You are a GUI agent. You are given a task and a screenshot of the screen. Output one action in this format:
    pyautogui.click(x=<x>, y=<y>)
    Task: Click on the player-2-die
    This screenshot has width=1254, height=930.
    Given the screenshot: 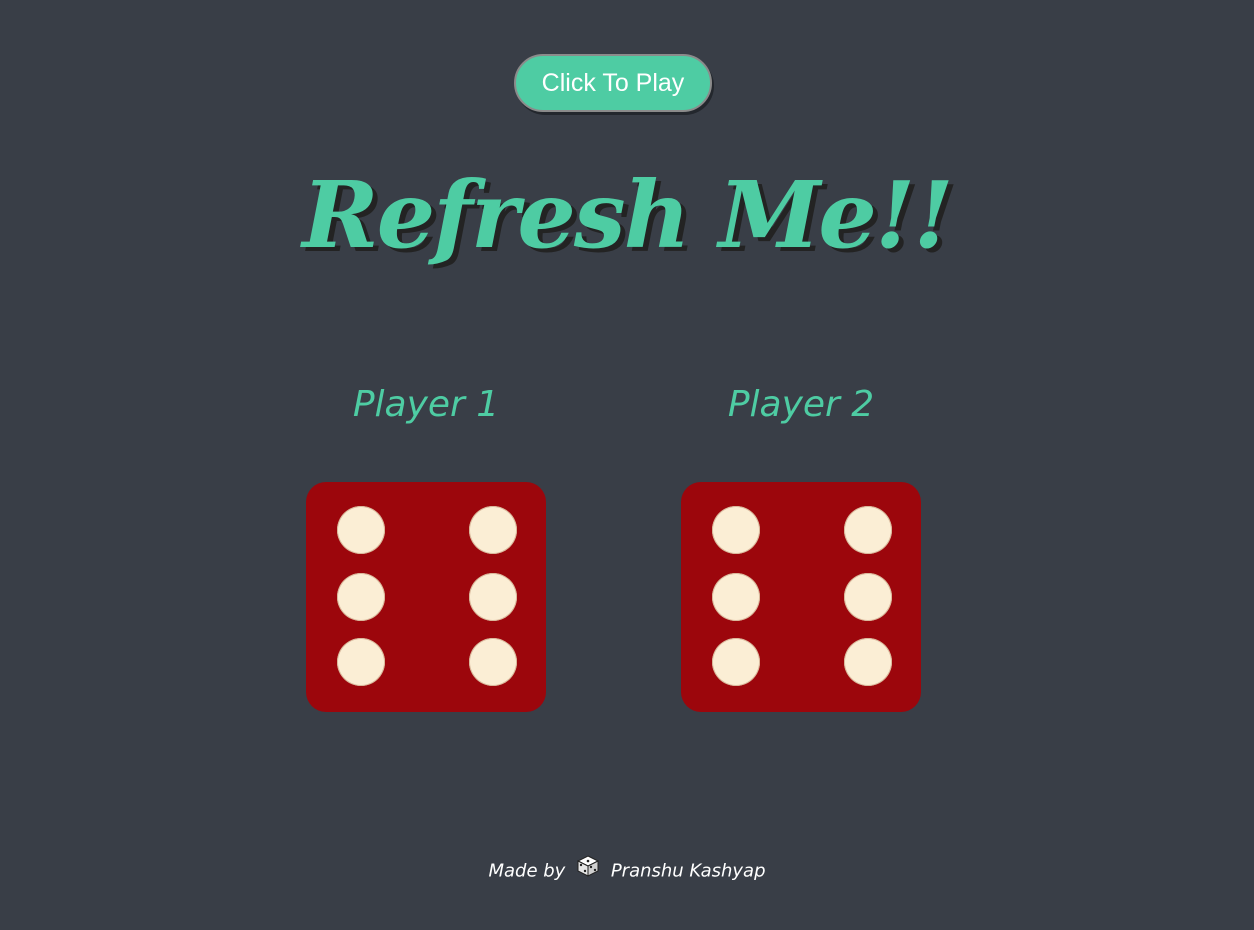 What is the action you would take?
    pyautogui.click(x=801, y=597)
    